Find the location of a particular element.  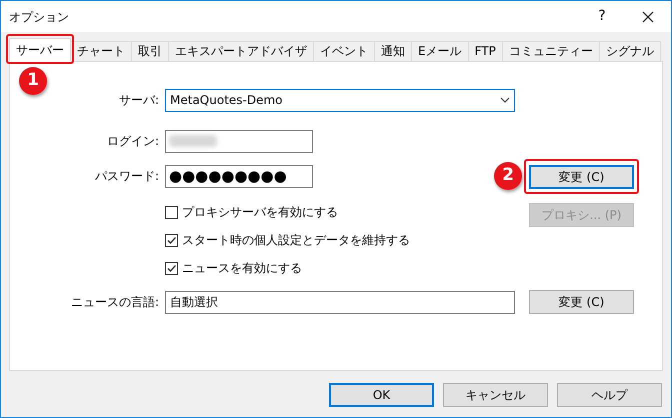

tab: サーバー is located at coordinates (40, 50).